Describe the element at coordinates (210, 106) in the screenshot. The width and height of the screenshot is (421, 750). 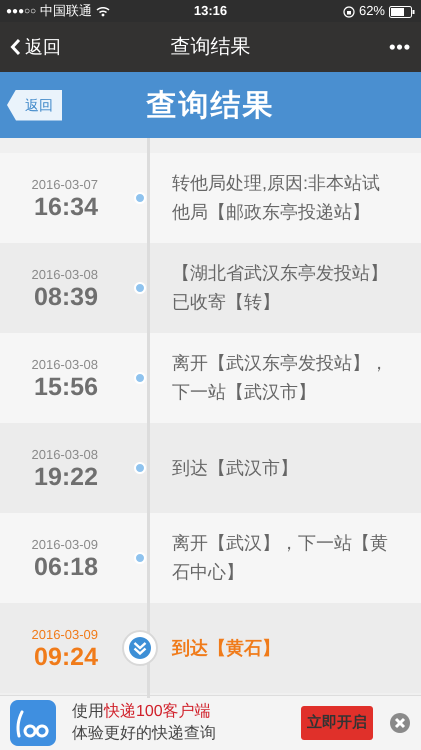
I see `header-title: 查询结果` at that location.